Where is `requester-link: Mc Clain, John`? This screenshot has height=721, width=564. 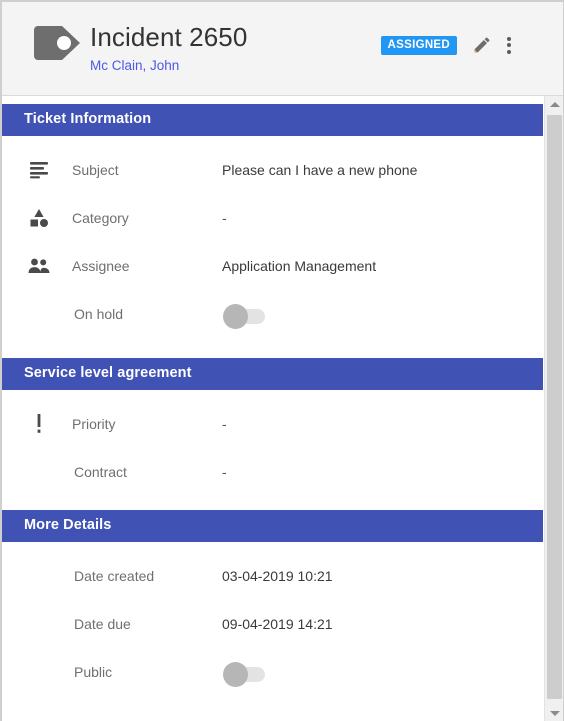 requester-link: Mc Clain, John is located at coordinates (168, 66).